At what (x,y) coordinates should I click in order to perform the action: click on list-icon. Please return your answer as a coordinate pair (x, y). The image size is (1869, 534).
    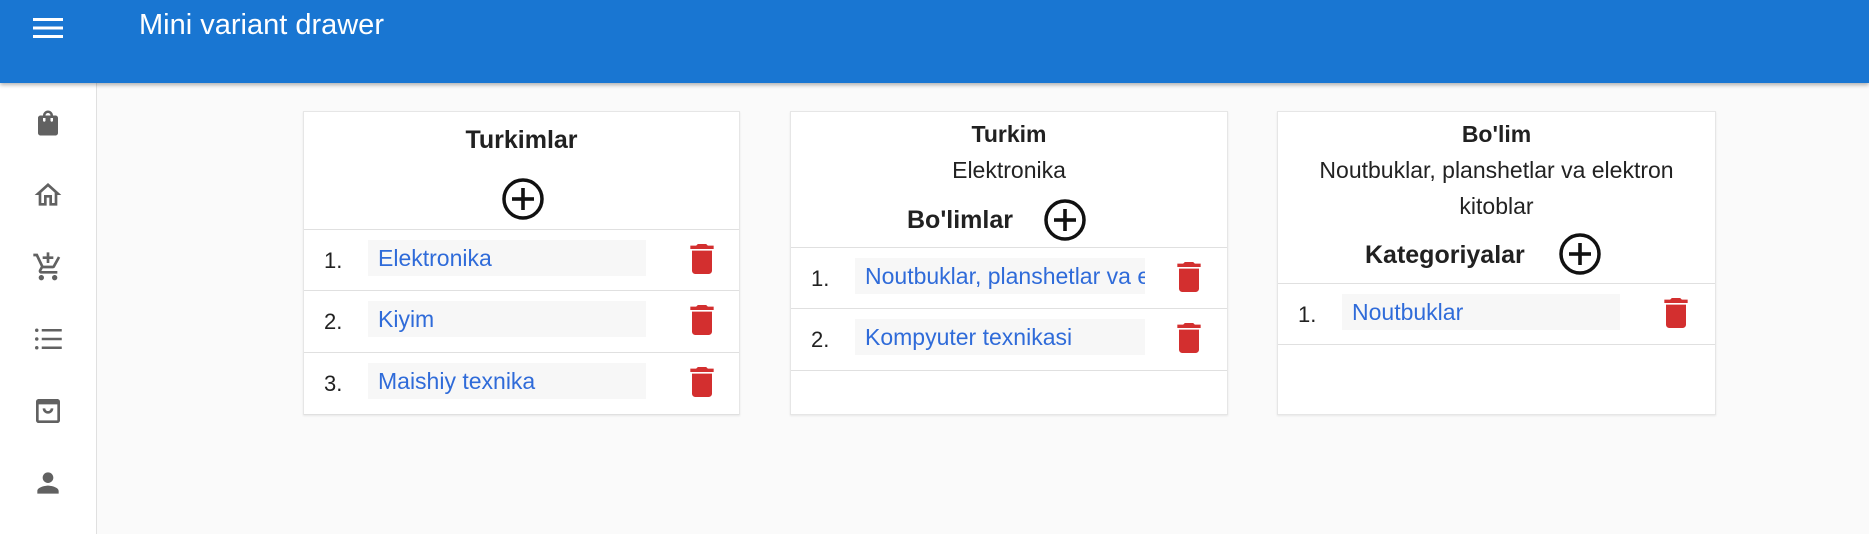
    Looking at the image, I should click on (48, 339).